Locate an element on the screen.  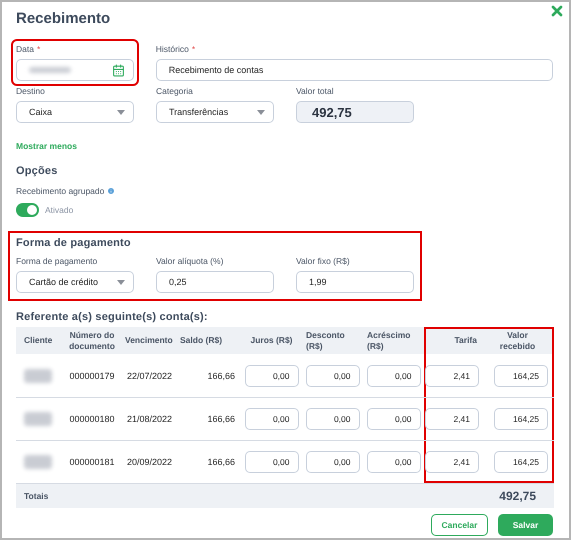
totals-value: 492,75 is located at coordinates (517, 496).